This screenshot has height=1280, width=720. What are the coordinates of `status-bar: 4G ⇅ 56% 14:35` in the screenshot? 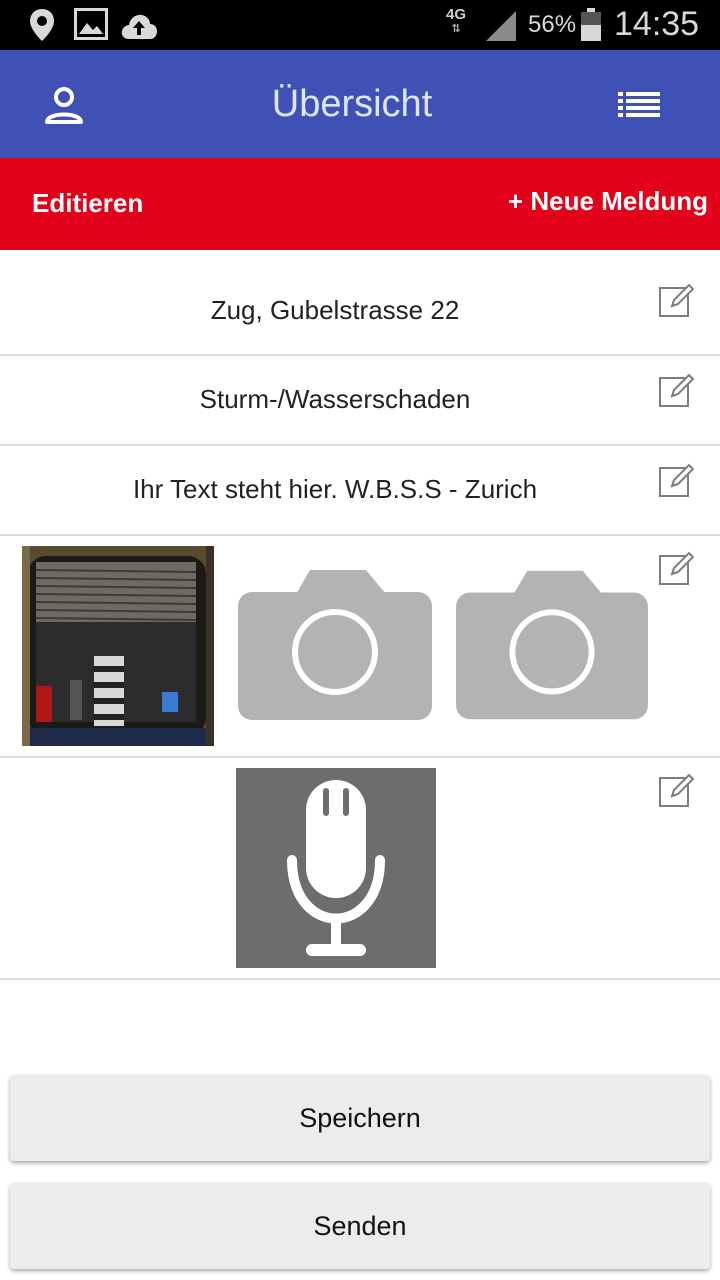 It's located at (360, 25).